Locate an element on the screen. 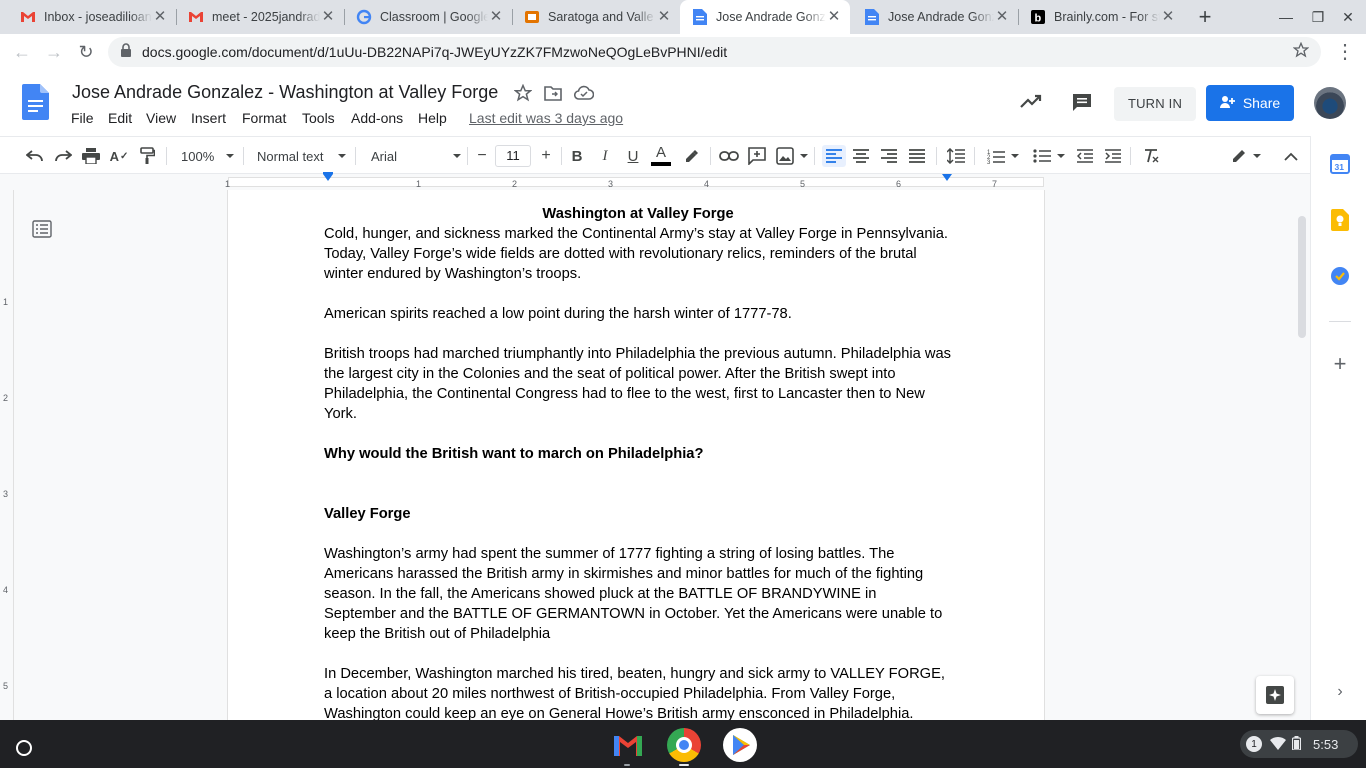  cloud-saved-icon is located at coordinates (584, 95).